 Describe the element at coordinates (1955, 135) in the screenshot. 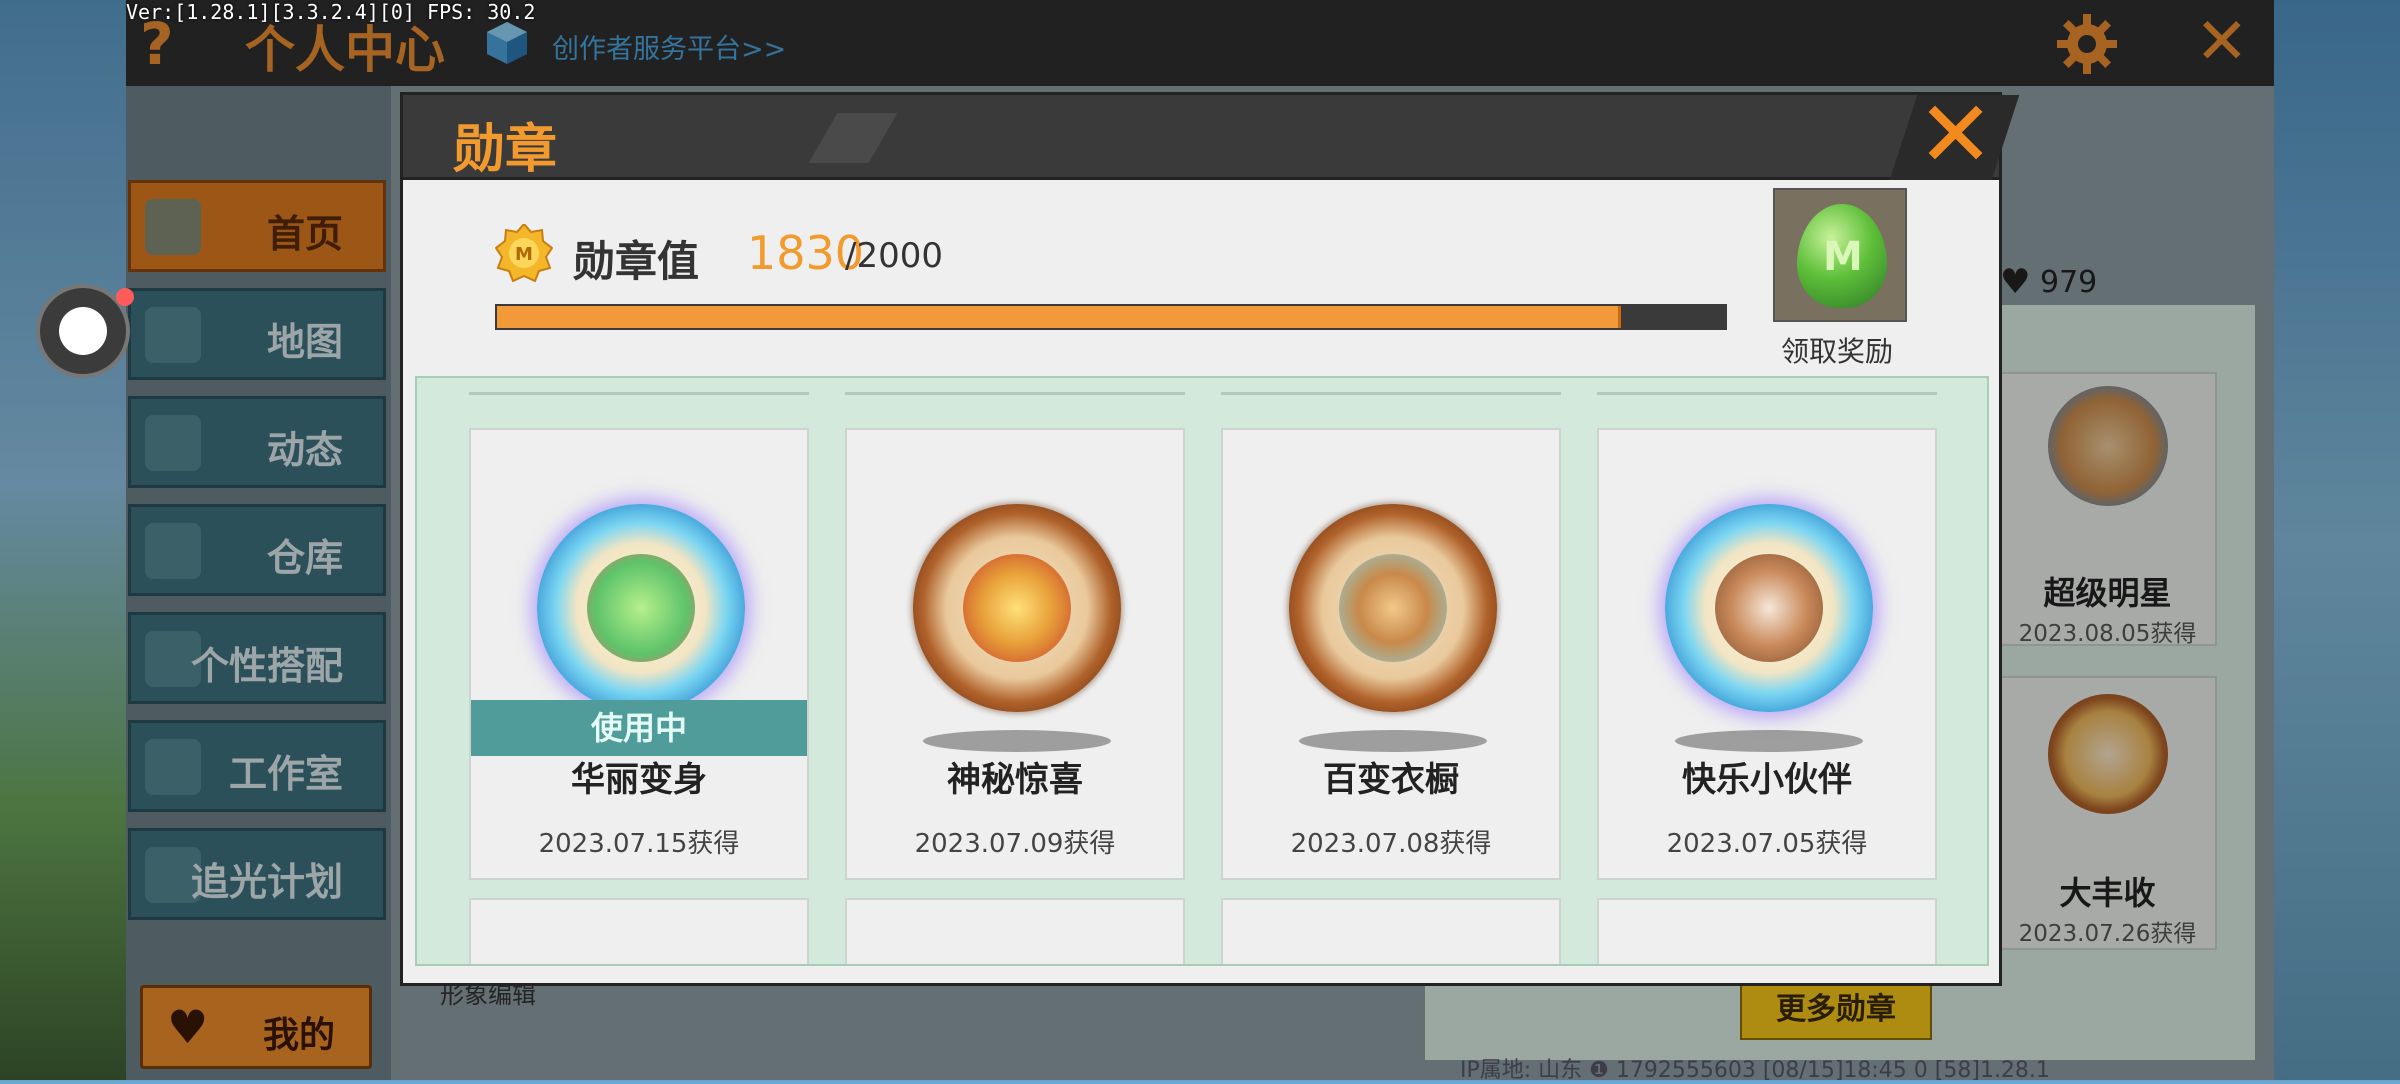

I see `close-icon: ✕` at that location.